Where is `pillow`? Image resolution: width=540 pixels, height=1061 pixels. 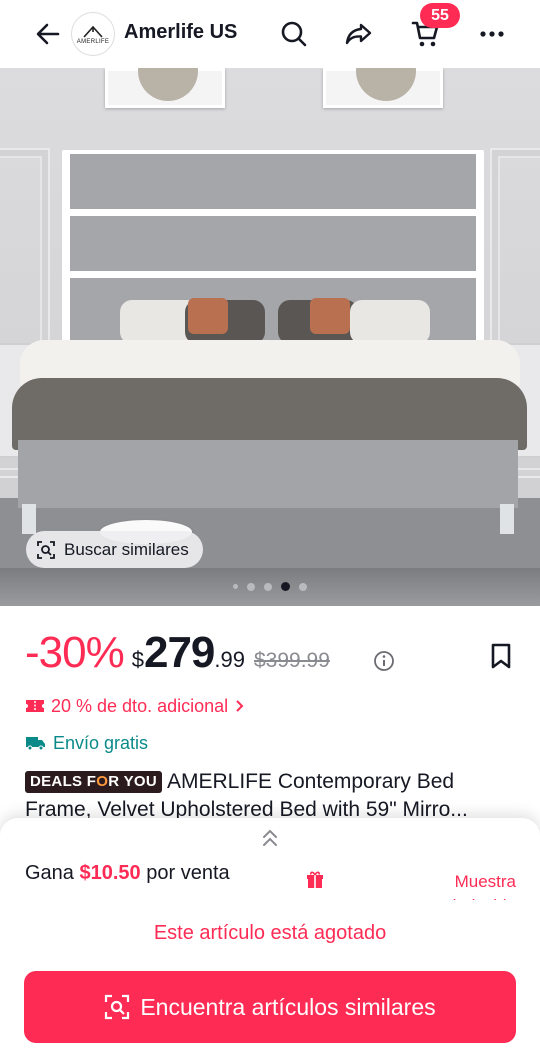
pillow is located at coordinates (390, 322).